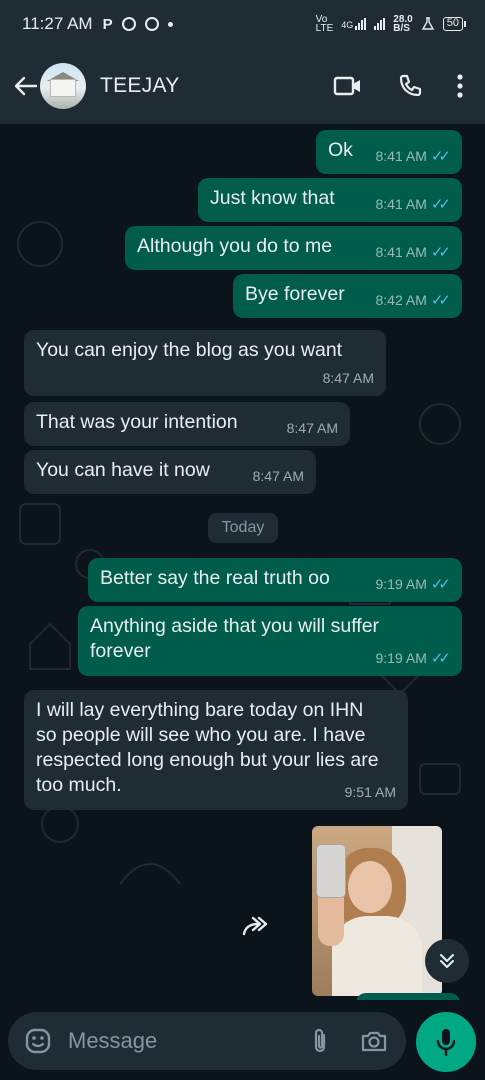 The width and height of the screenshot is (485, 1080). I want to click on message-text: That was your intention, so click(137, 422).